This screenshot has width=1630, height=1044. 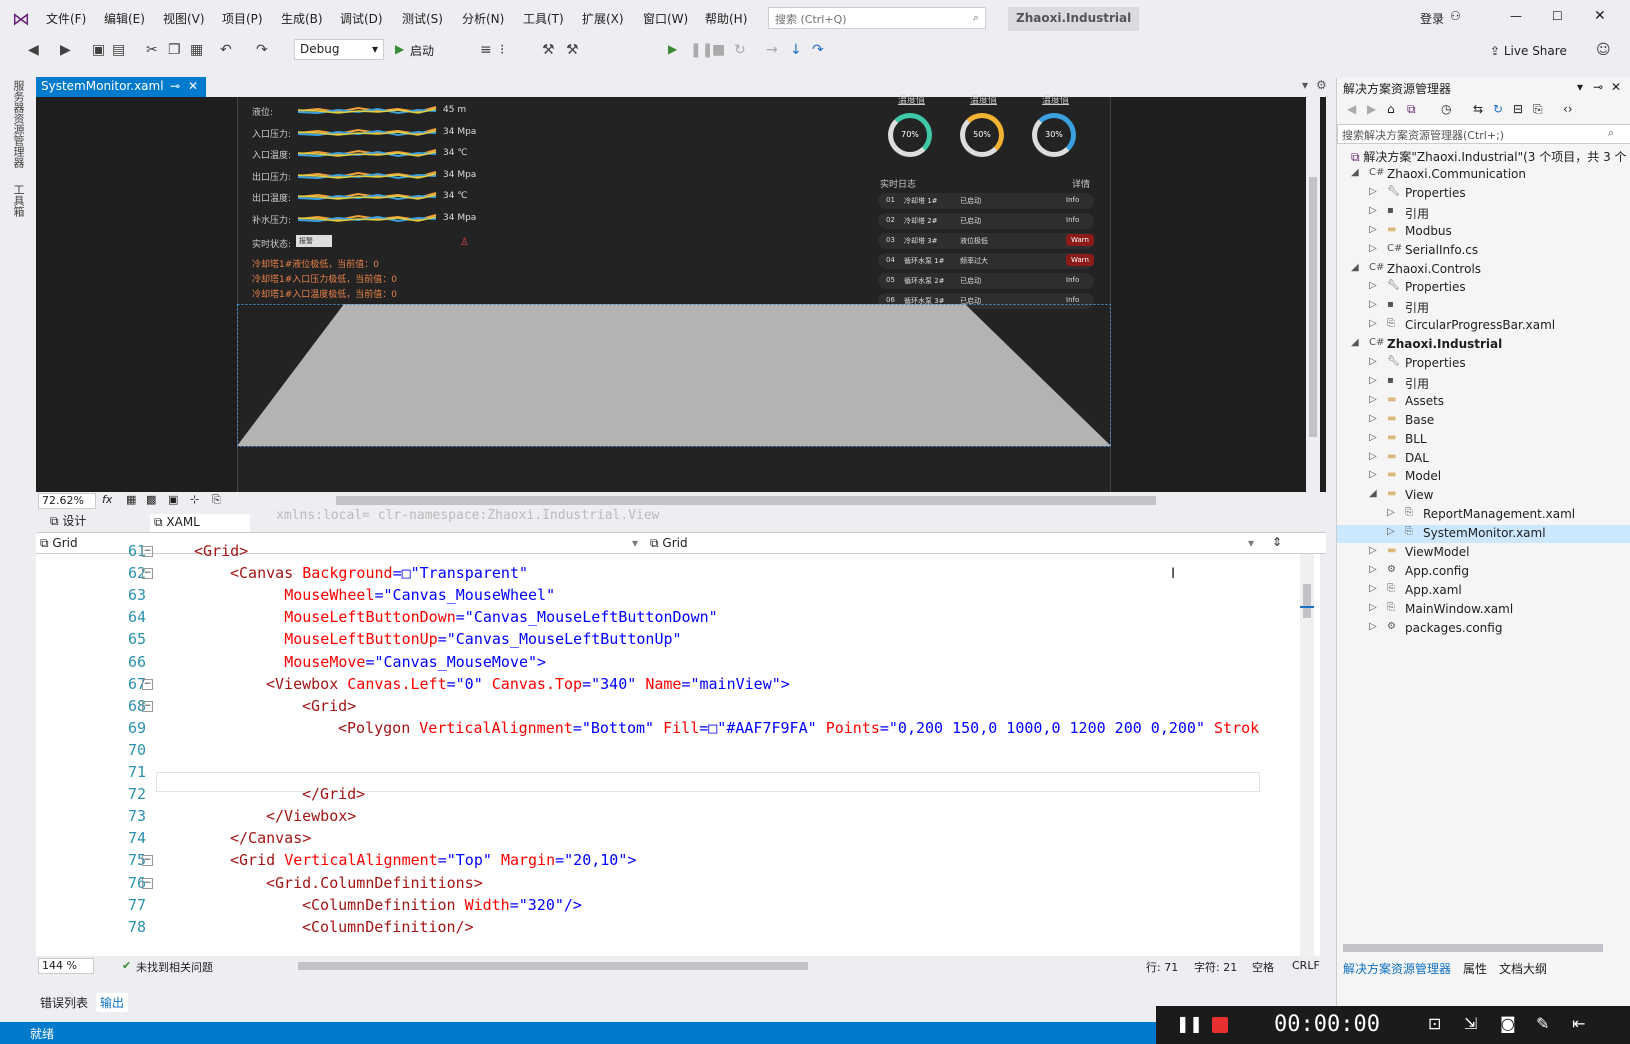 I want to click on artboard-icon: ▣, so click(x=173, y=499).